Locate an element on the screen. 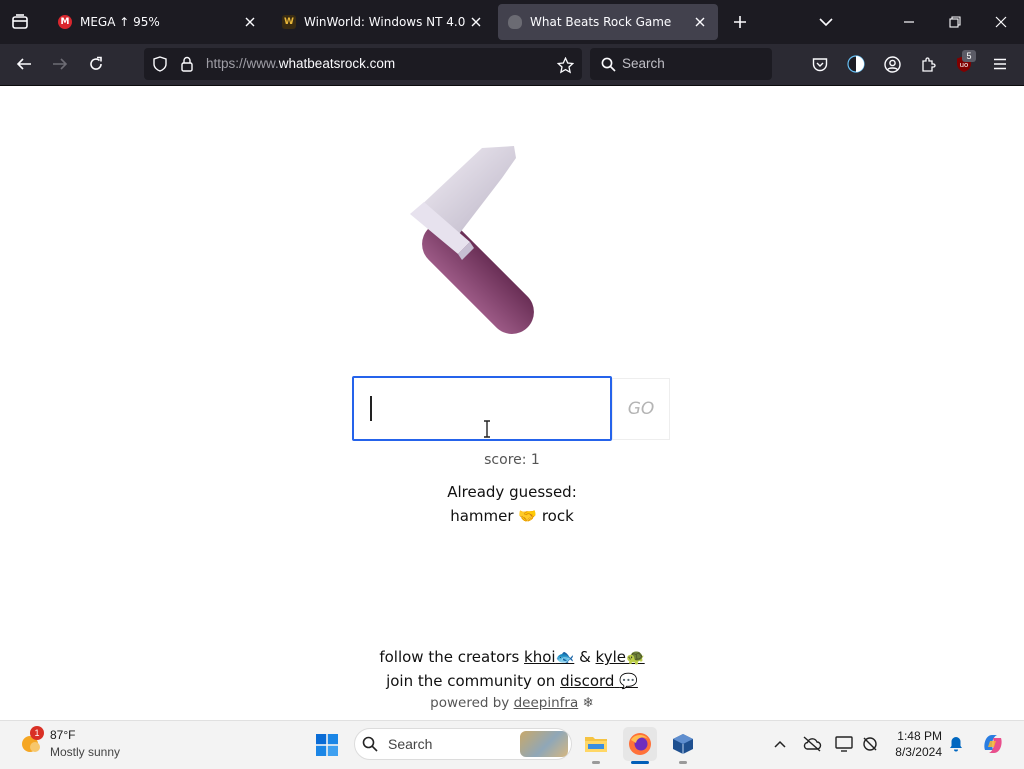  copilot-icon is located at coordinates (993, 744).